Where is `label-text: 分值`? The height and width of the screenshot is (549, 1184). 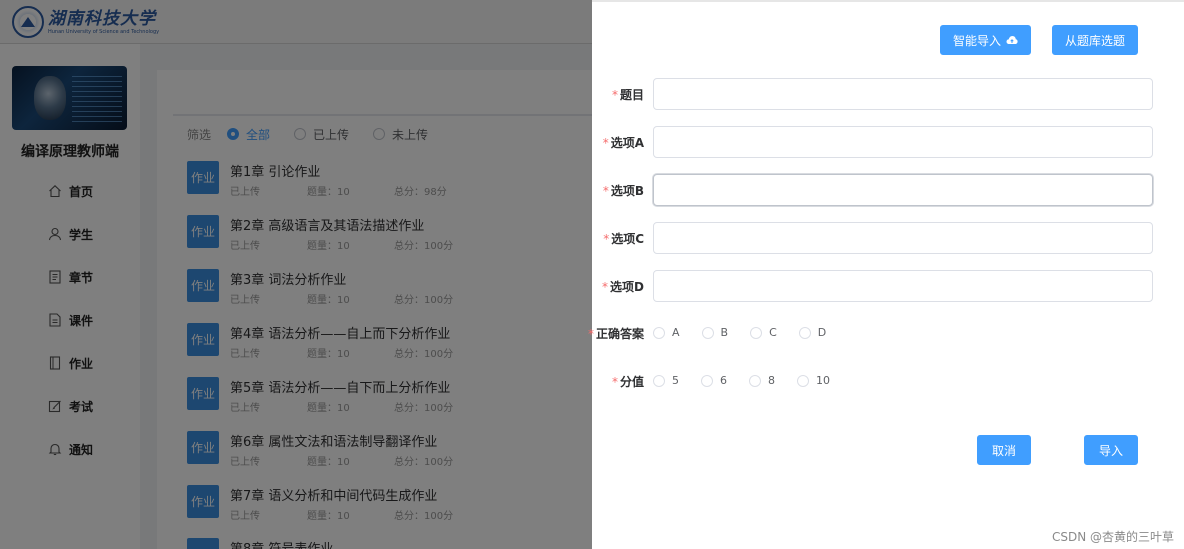
label-text: 分值 is located at coordinates (631, 382).